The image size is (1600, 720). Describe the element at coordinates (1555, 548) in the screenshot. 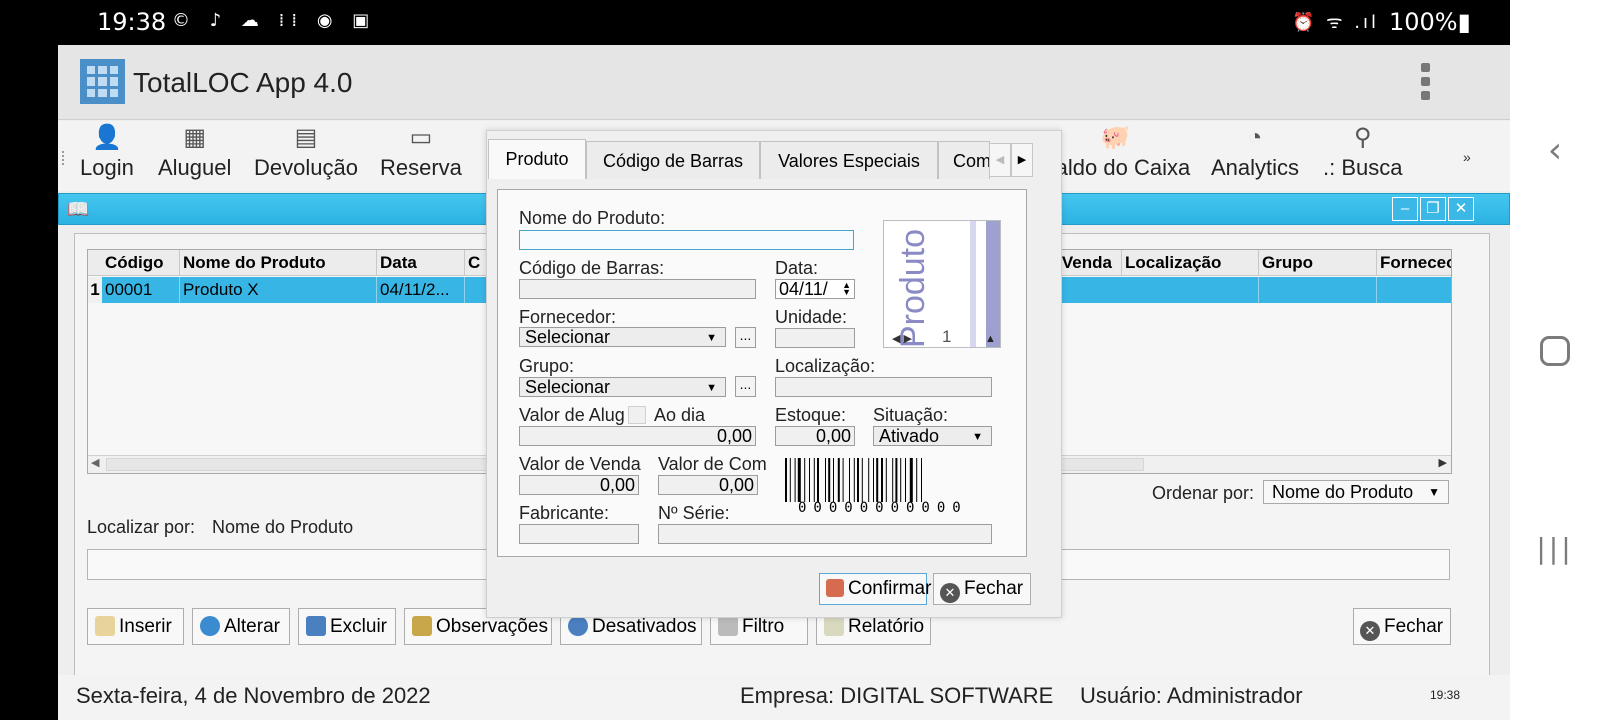

I see `recents-icon: |||` at that location.